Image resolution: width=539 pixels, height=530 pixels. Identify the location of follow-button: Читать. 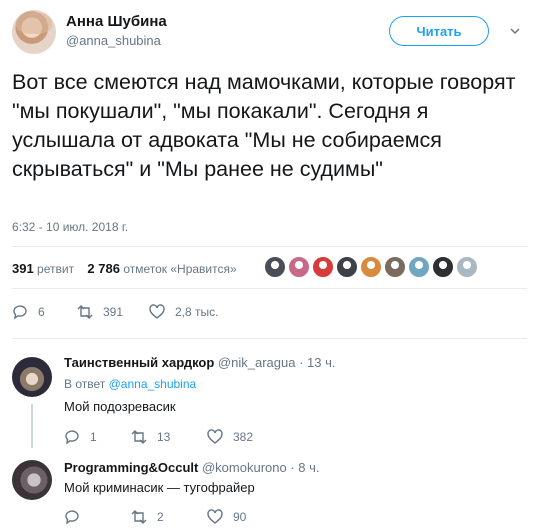
(439, 31).